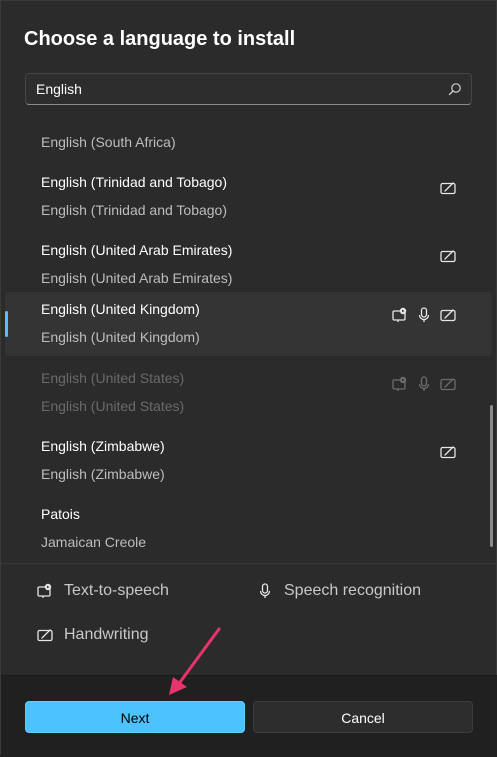 Image resolution: width=497 pixels, height=757 pixels. I want to click on search-input, so click(236, 89).